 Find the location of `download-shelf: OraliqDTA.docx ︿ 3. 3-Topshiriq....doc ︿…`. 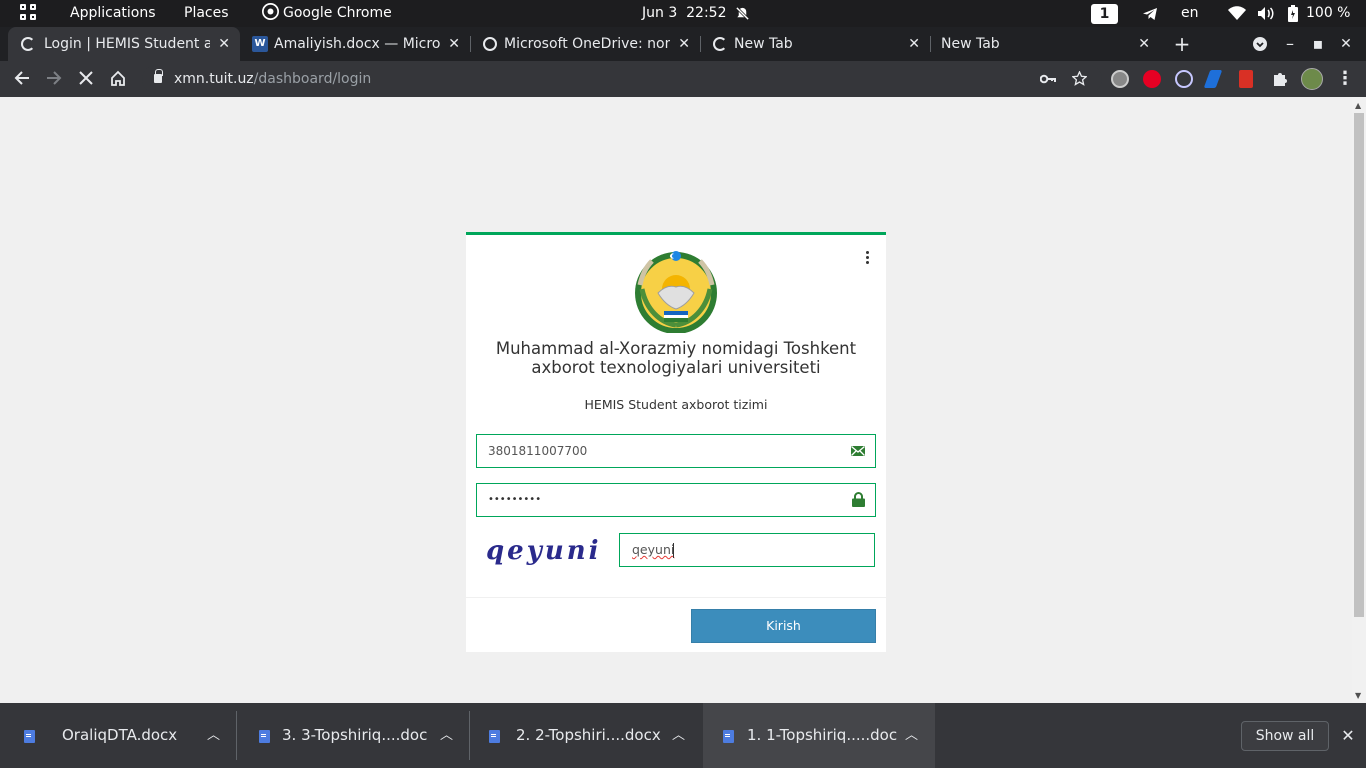

download-shelf: OraliqDTA.docx ︿ 3. 3-Topshiriq....doc ︿… is located at coordinates (683, 735).